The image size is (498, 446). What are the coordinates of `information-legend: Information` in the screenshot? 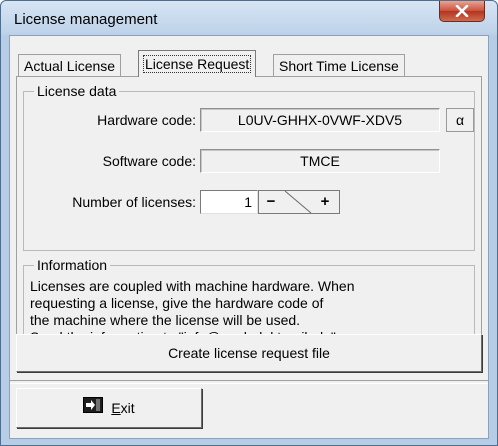 It's located at (72, 265).